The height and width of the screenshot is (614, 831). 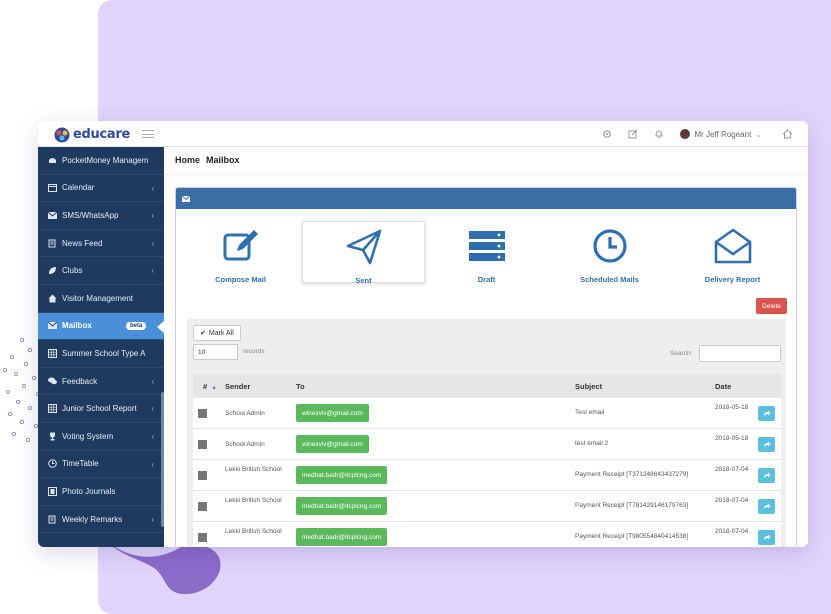 I want to click on breadcrumb-home: Home, so click(x=187, y=160).